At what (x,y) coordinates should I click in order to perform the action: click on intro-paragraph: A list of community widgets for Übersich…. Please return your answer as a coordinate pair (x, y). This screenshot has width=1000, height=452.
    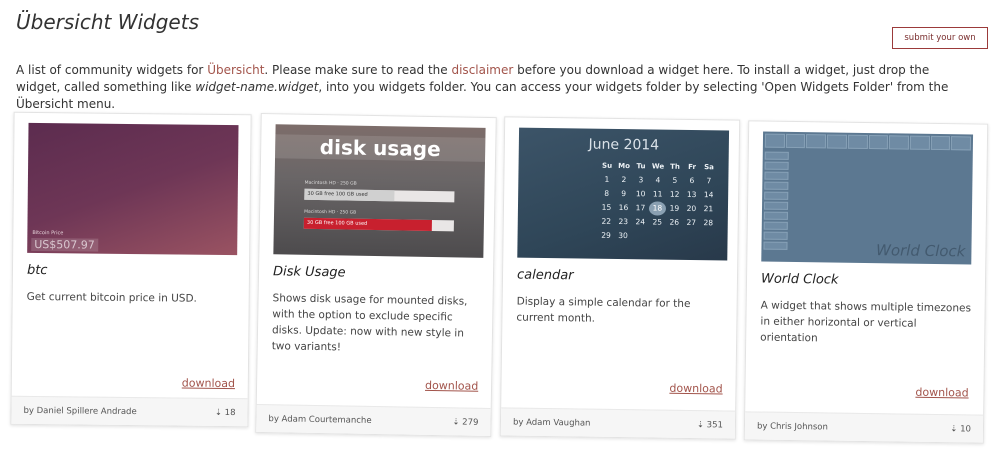
    Looking at the image, I should click on (496, 87).